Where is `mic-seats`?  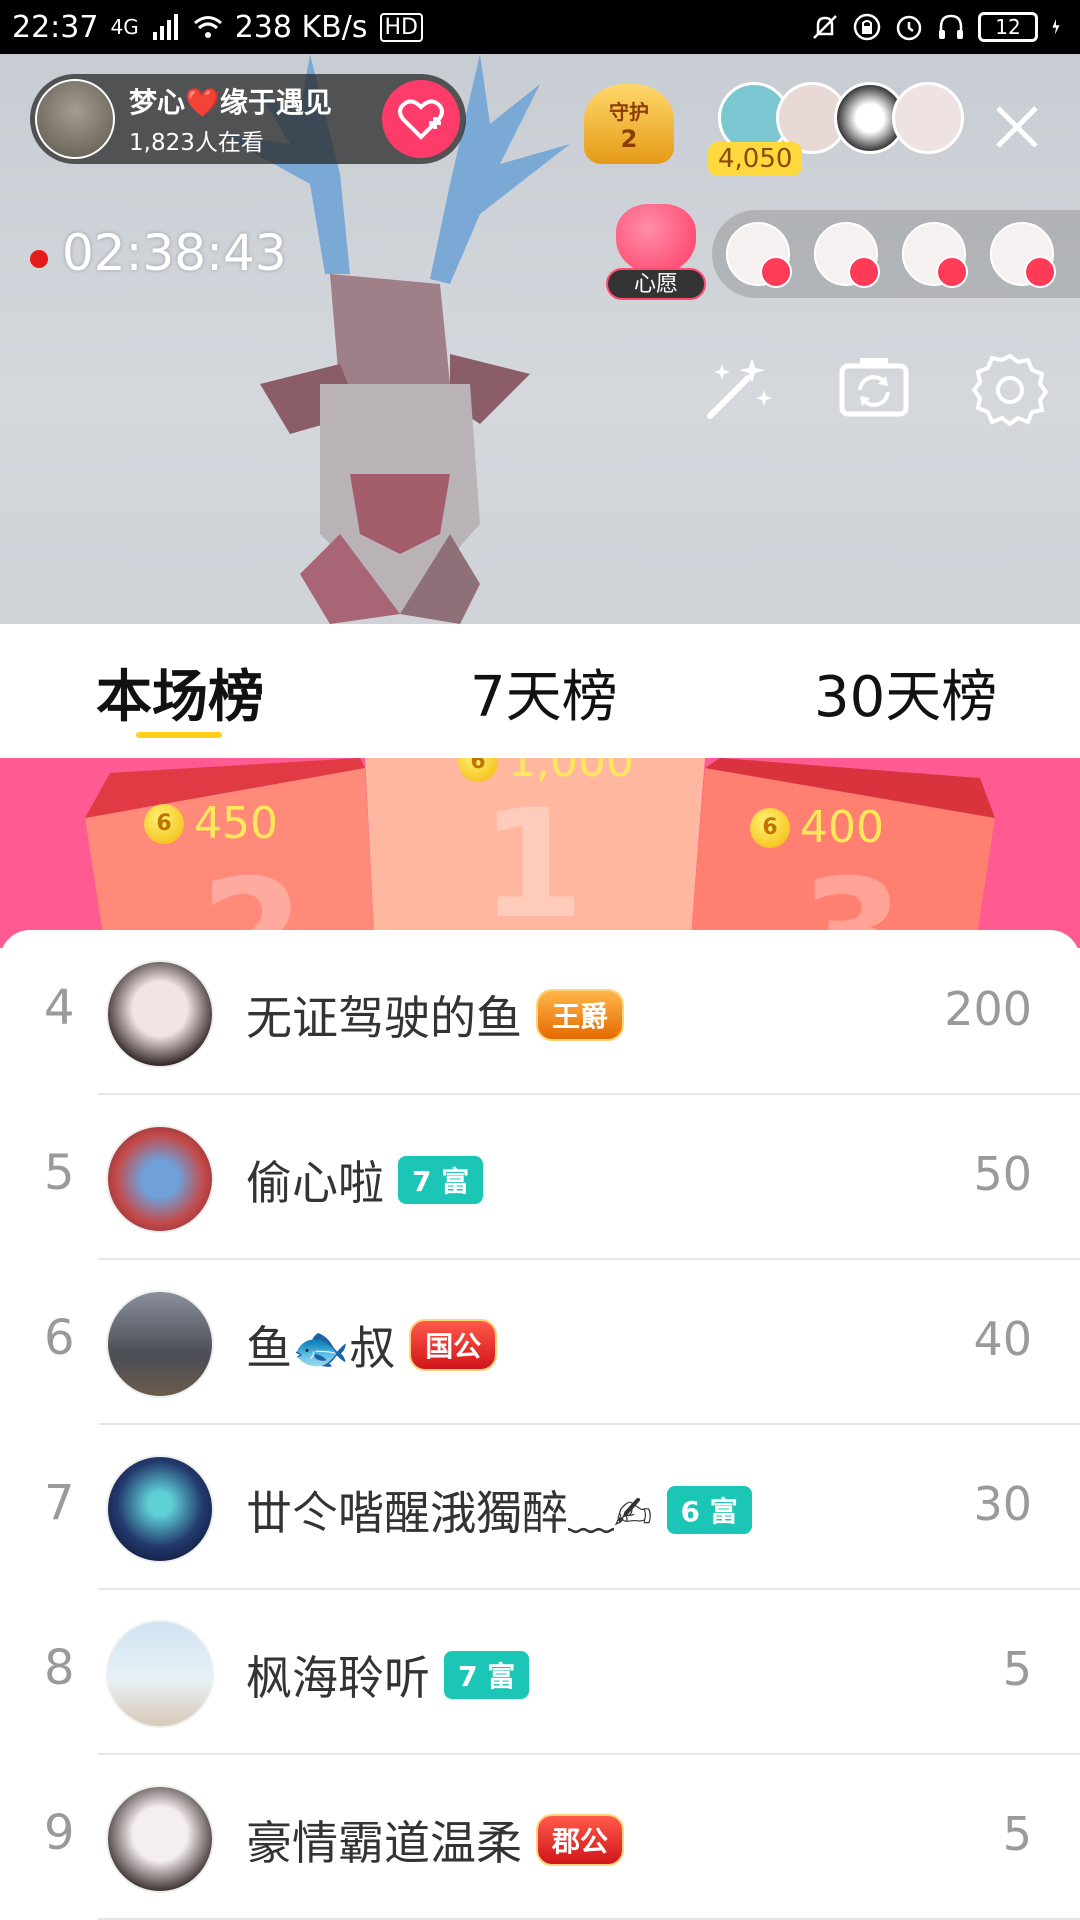 mic-seats is located at coordinates (896, 254).